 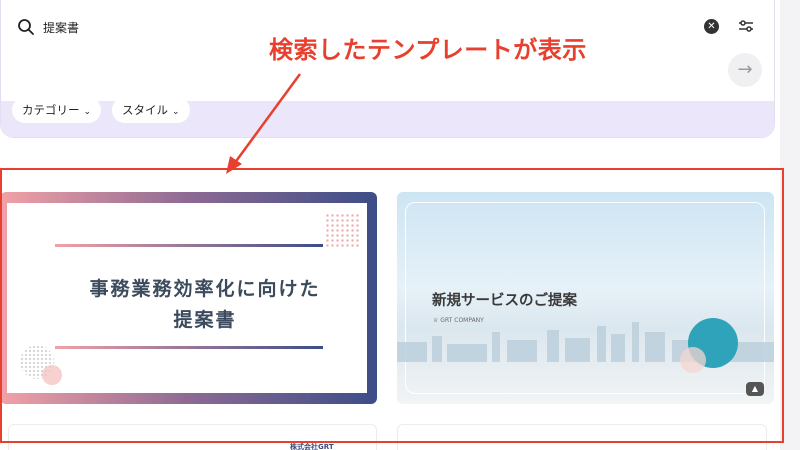 What do you see at coordinates (264, 123) in the screenshot?
I see `arrow-annotation-icon` at bounding box center [264, 123].